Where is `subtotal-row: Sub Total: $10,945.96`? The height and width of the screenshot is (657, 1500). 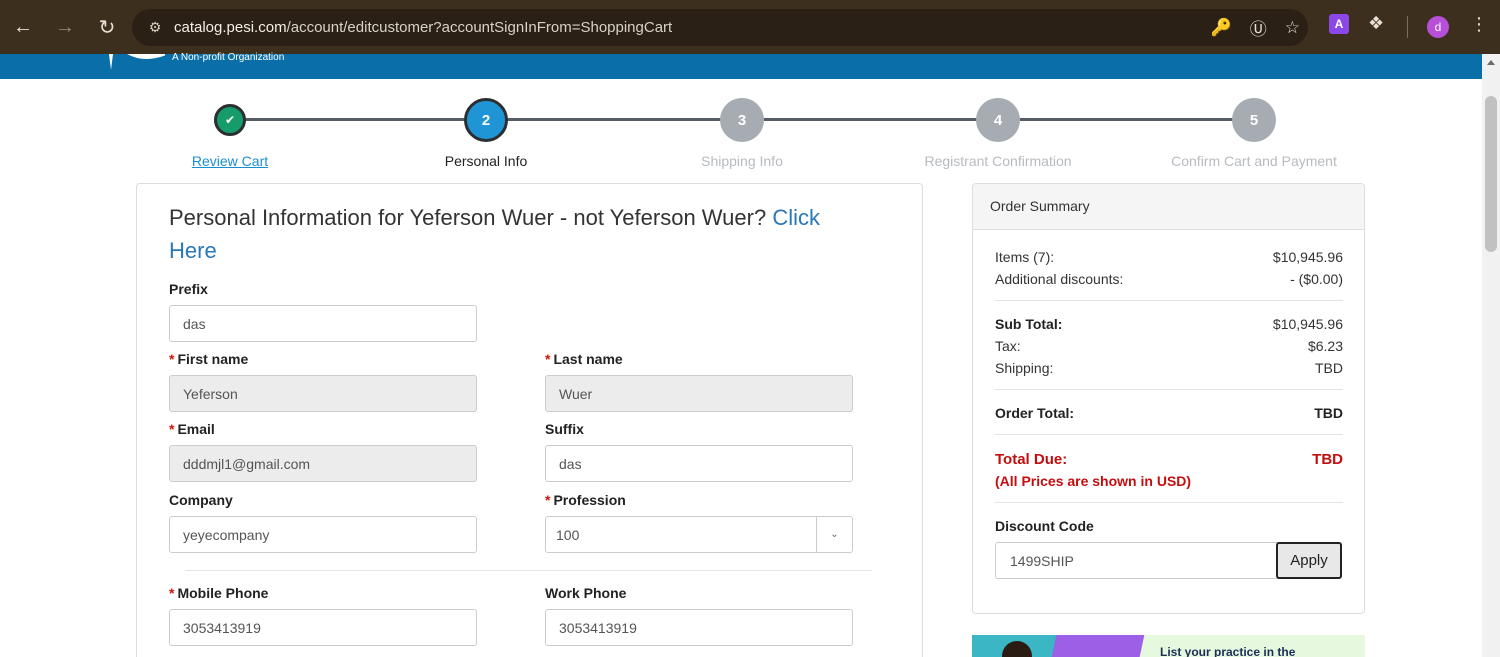 subtotal-row: Sub Total: $10,945.96 is located at coordinates (1169, 324).